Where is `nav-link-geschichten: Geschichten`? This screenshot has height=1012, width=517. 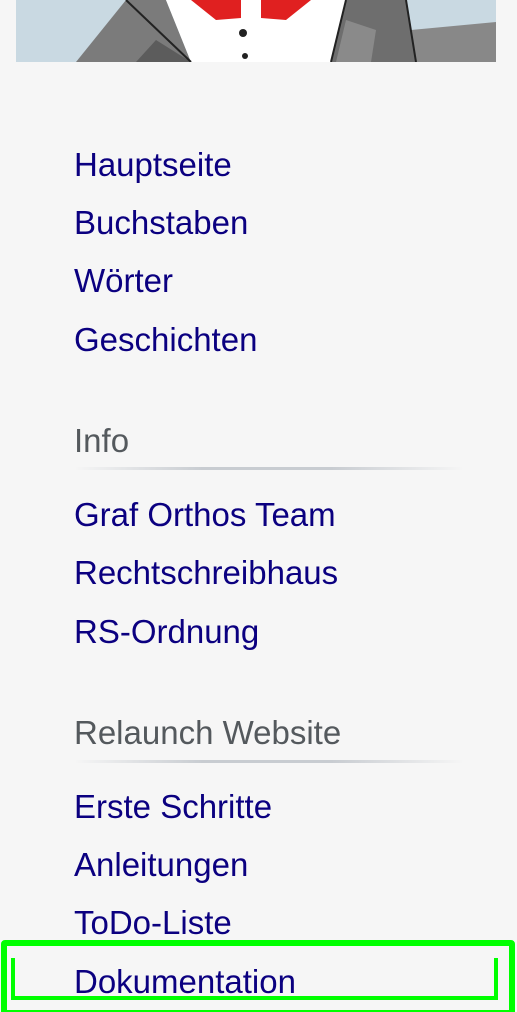 nav-link-geschichten: Geschichten is located at coordinates (165, 340).